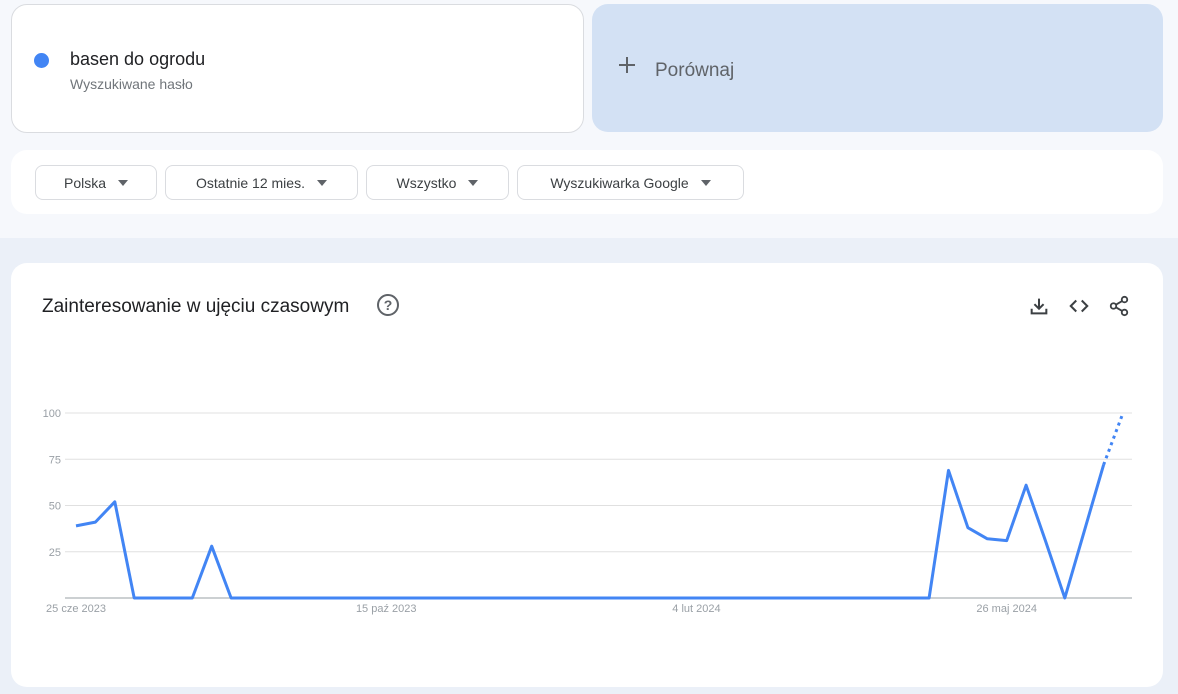  What do you see at coordinates (137, 59) in the screenshot?
I see `search-term-title: basen do ogrodu` at bounding box center [137, 59].